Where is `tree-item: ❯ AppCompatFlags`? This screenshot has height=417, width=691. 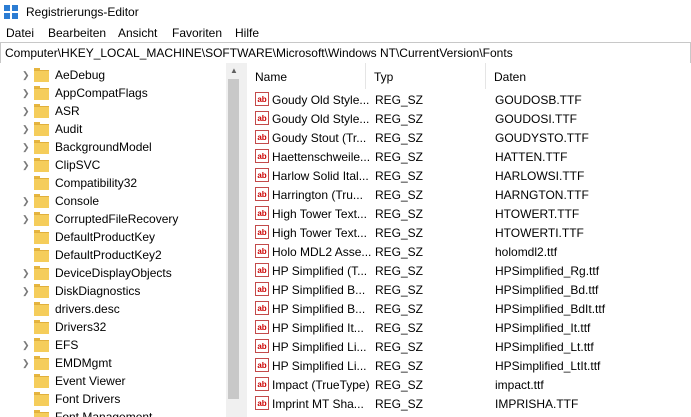
tree-item: ❯ AppCompatFlags is located at coordinates (113, 93).